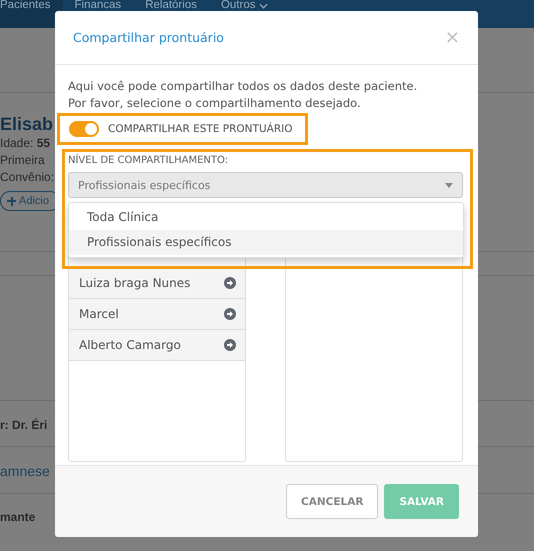  What do you see at coordinates (157, 345) in the screenshot?
I see `professional-item: Alberto Camargo` at bounding box center [157, 345].